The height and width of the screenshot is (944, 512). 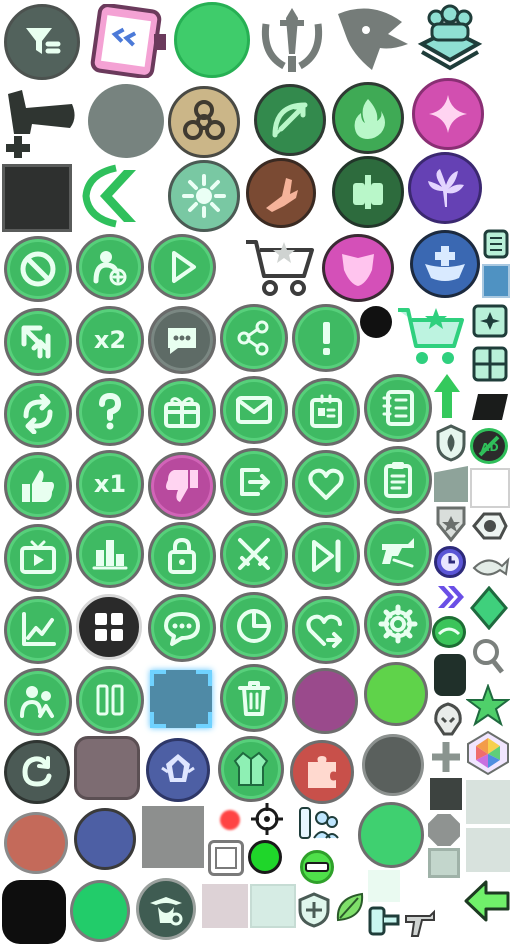 I want to click on mask-button, so click(x=358, y=268).